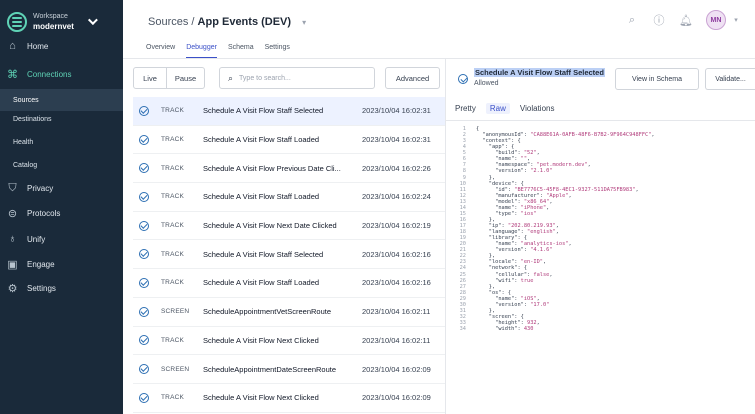 The height and width of the screenshot is (414, 755). Describe the element at coordinates (50, 16) in the screenshot. I see `workspace-label: Workspace` at that location.